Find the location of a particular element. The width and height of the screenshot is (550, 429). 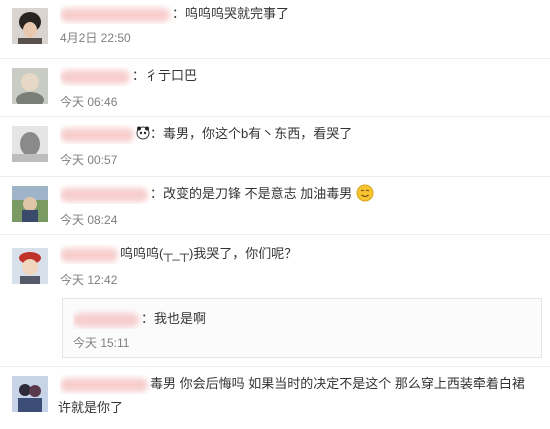

comment-text-line: ：毒男，你这个b有丶东西，看哭了 is located at coordinates (301, 134).